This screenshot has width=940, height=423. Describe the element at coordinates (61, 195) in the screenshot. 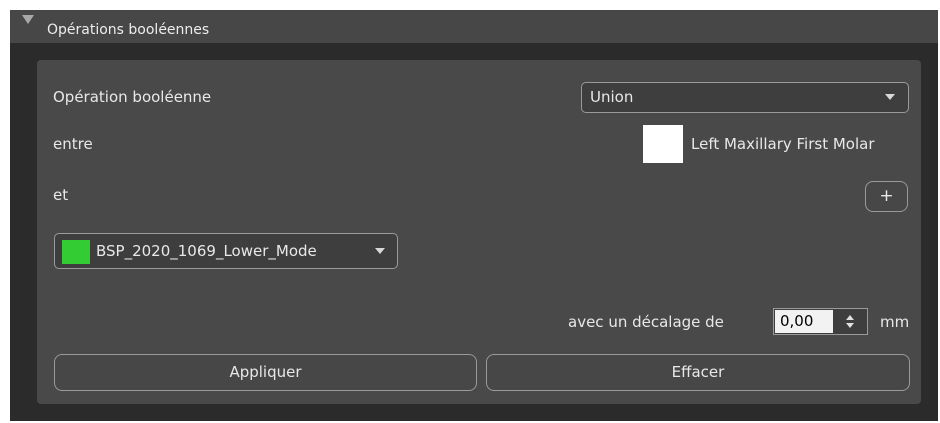

I see `and-label: et` at that location.